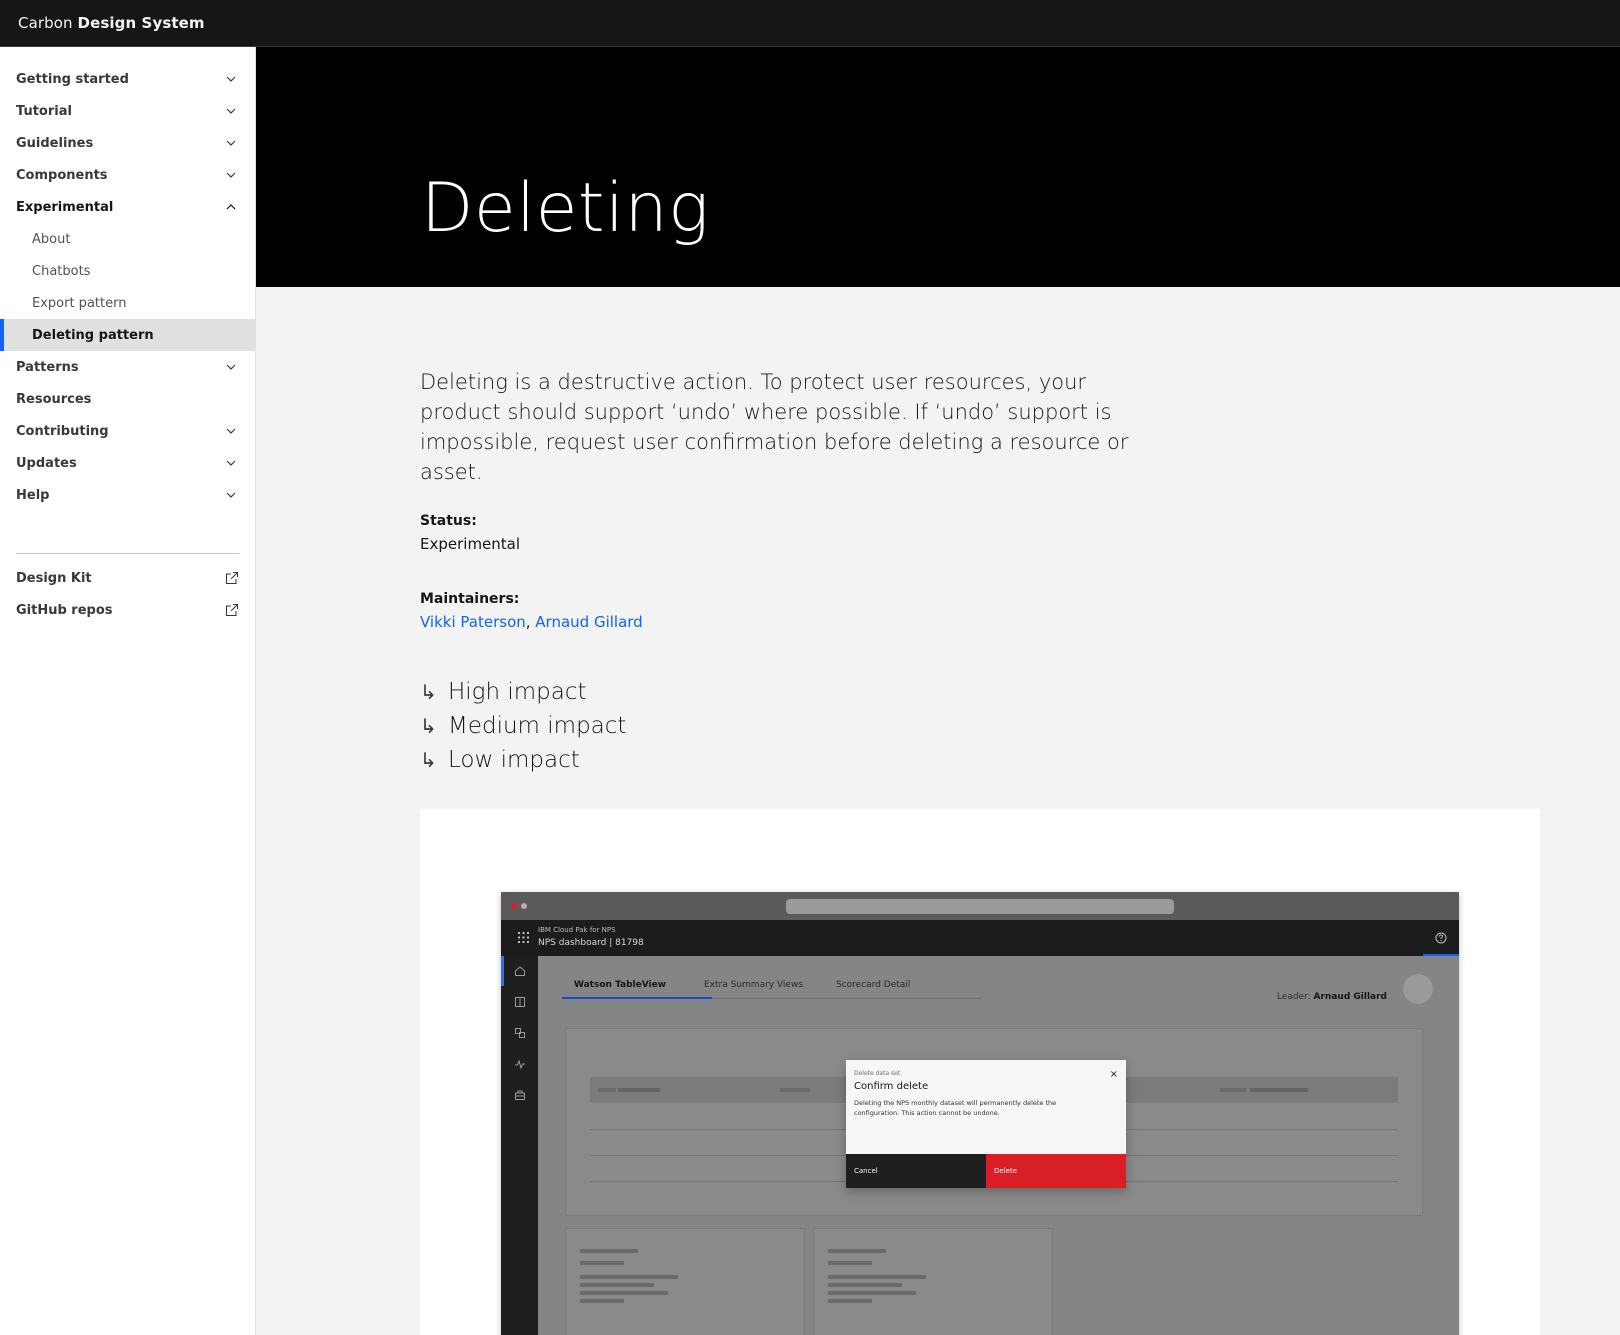 The image size is (1620, 1335). I want to click on mock-tab-scorecard-detail: Scorecard Detail, so click(873, 985).